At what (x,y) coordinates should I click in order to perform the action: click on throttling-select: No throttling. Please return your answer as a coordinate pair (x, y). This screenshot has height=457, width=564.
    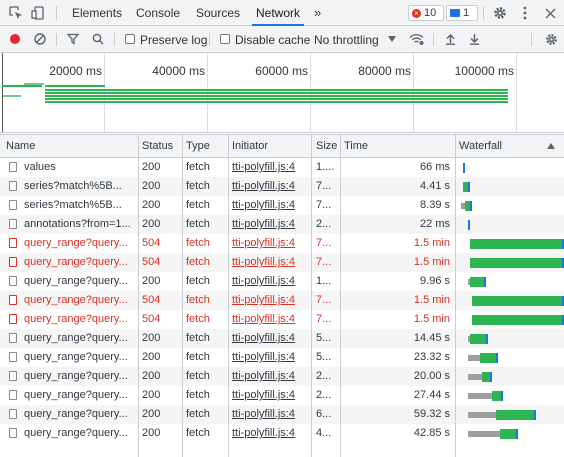
    Looking at the image, I should click on (346, 40).